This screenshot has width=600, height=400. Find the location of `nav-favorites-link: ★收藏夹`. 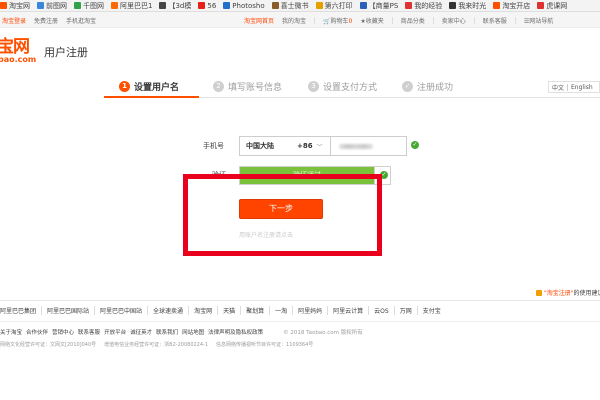

nav-favorites-link: ★收藏夹 is located at coordinates (371, 20).